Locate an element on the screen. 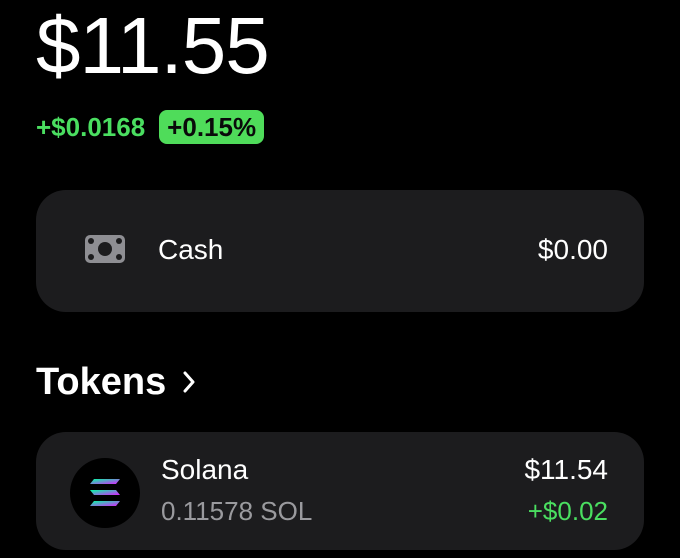 Image resolution: width=680 pixels, height=558 pixels. token-value: $11.54 is located at coordinates (566, 469).